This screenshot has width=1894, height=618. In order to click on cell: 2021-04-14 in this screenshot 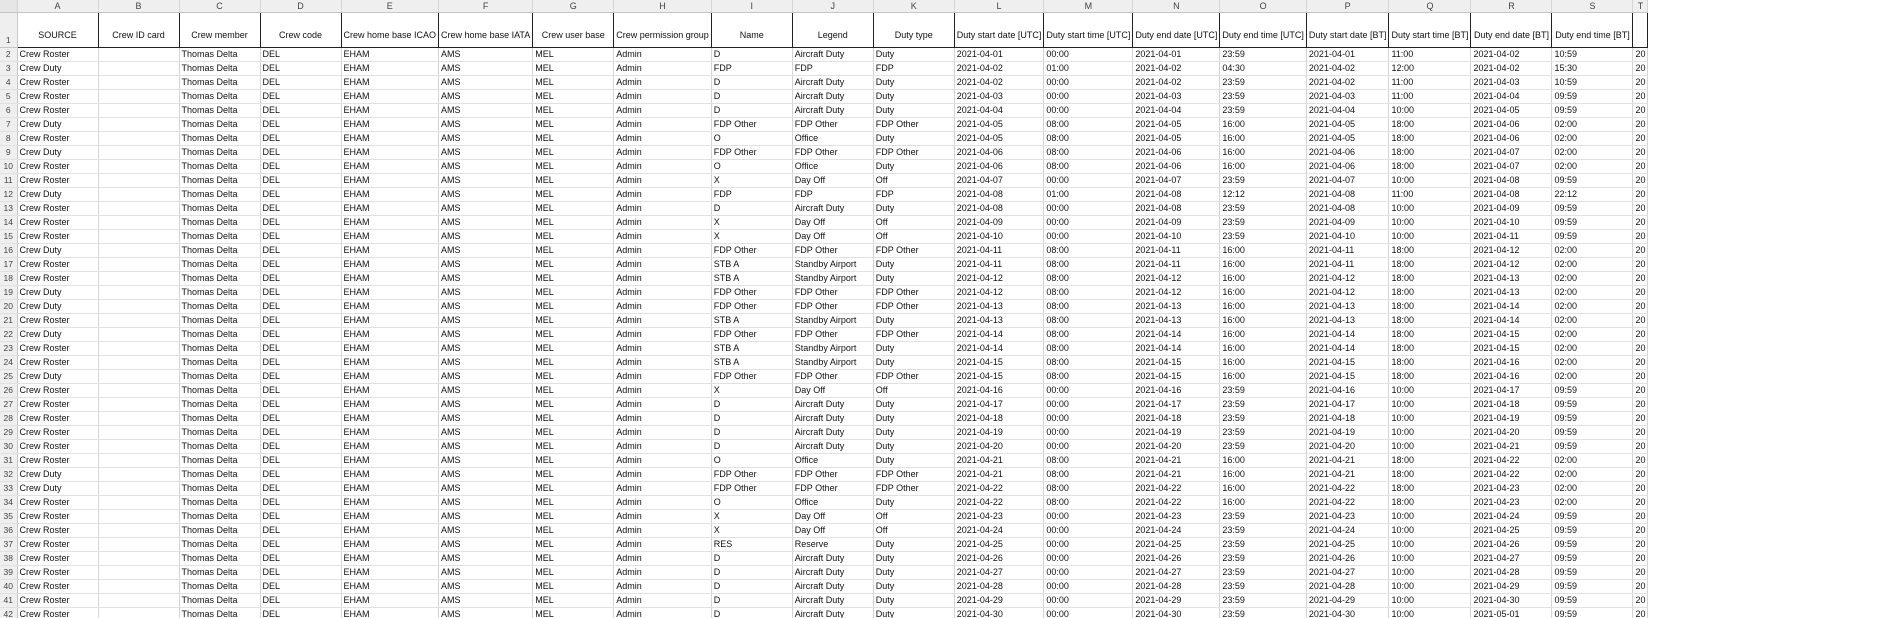, I will do `click(999, 348)`.